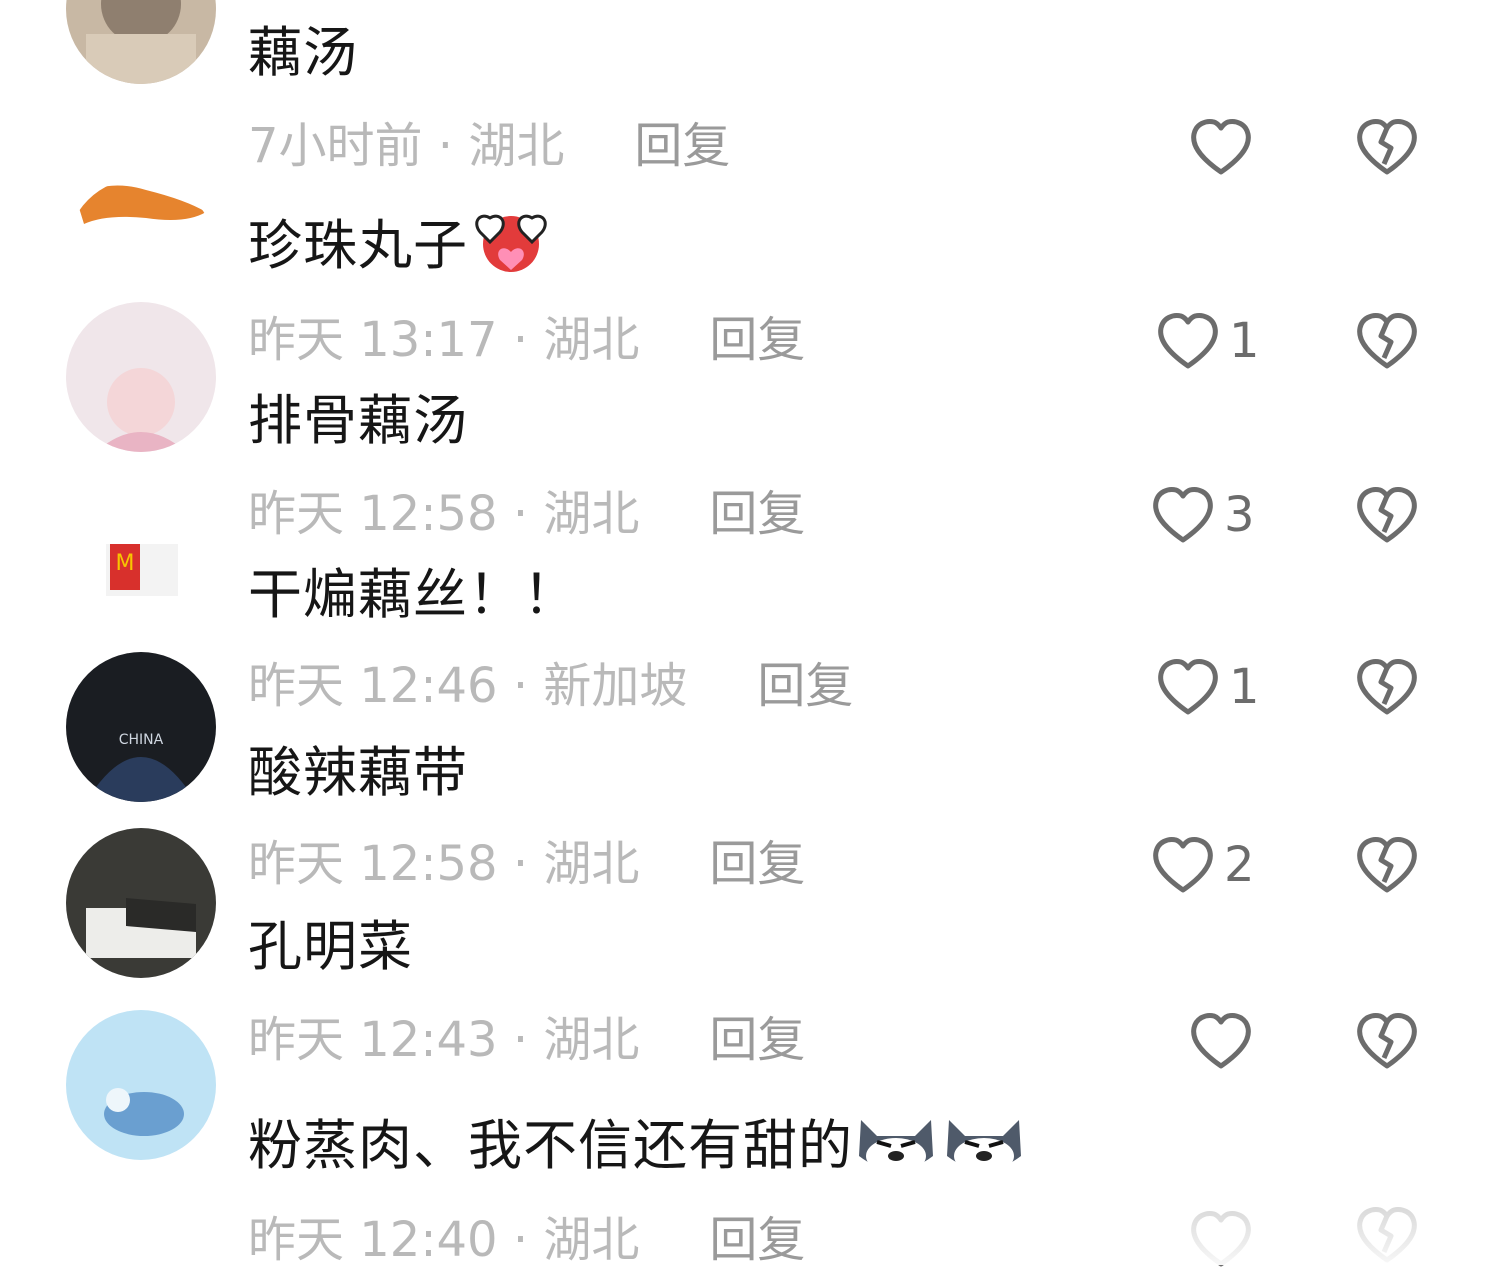 The width and height of the screenshot is (1500, 1274). Describe the element at coordinates (141, 740) in the screenshot. I see `svg-text: CHINA` at that location.